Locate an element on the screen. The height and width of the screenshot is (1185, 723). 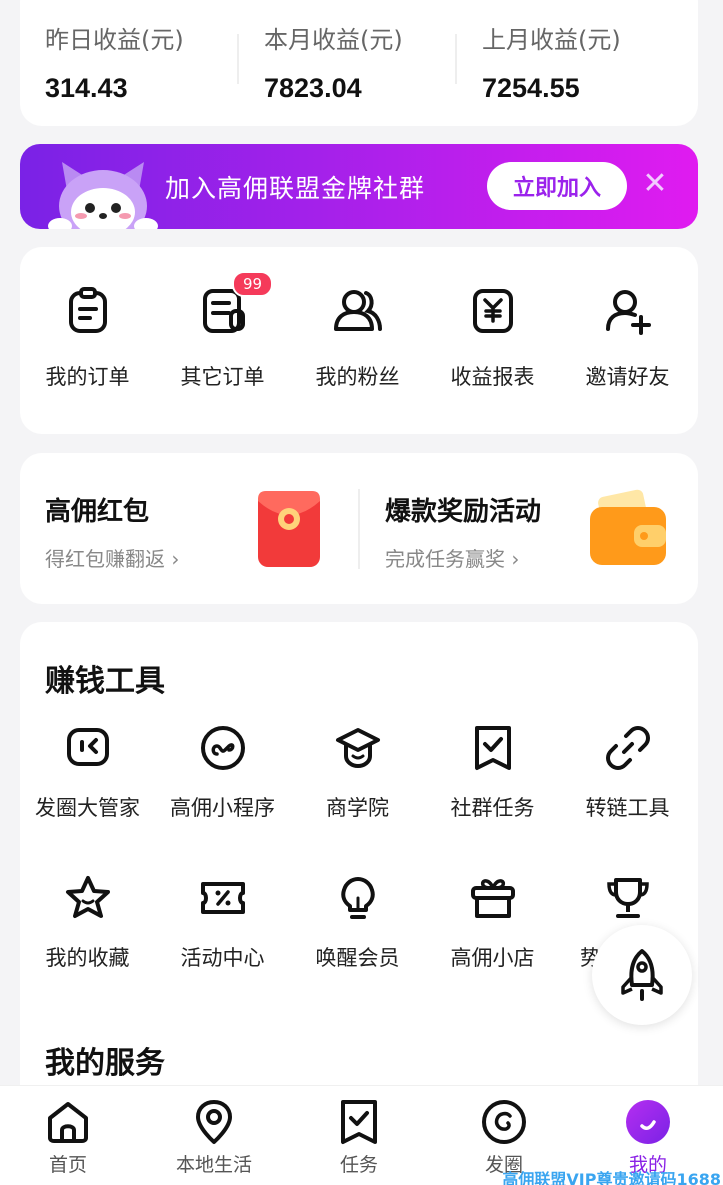
nav-local-life: 本地生活 is located at coordinates (214, 1137).